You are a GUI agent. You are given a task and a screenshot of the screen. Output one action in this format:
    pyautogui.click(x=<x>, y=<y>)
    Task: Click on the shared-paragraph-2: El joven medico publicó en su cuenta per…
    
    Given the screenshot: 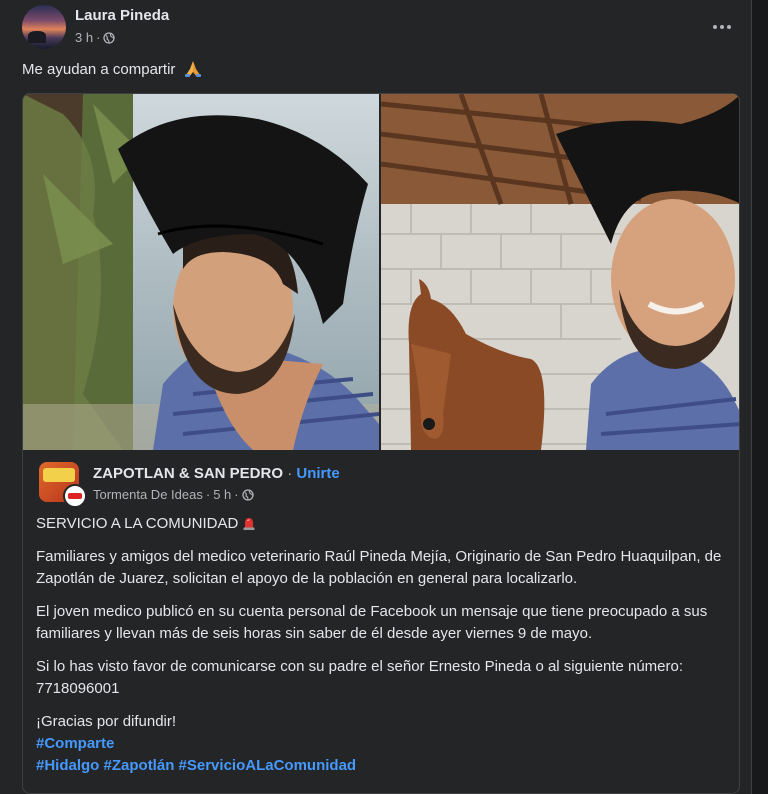 What is the action you would take?
    pyautogui.click(x=372, y=622)
    